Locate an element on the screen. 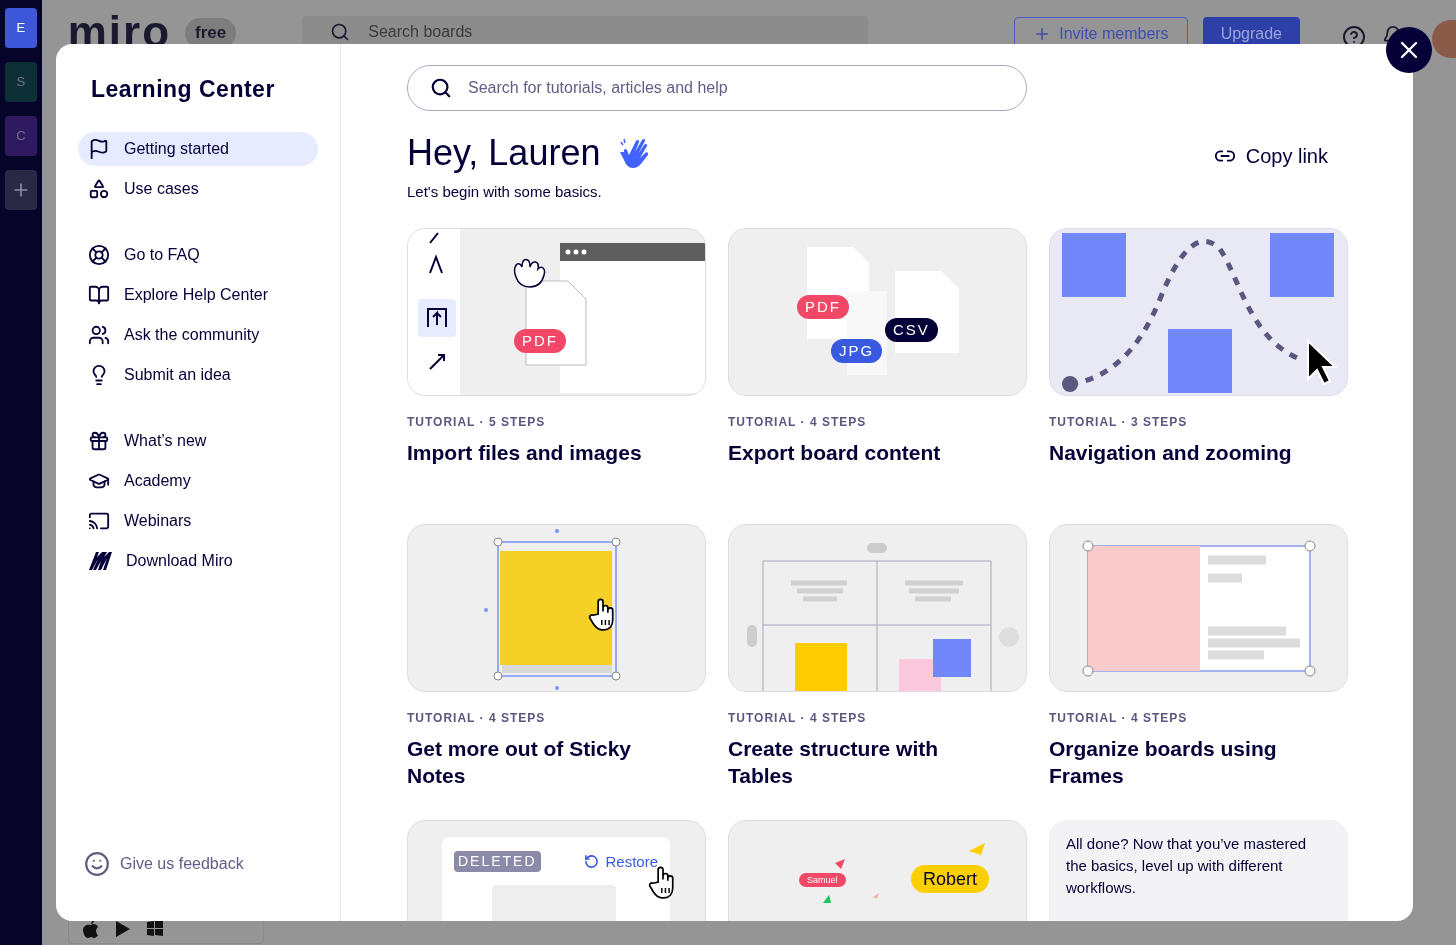 The width and height of the screenshot is (1456, 945). sidebar-item: Getting started is located at coordinates (198, 148).